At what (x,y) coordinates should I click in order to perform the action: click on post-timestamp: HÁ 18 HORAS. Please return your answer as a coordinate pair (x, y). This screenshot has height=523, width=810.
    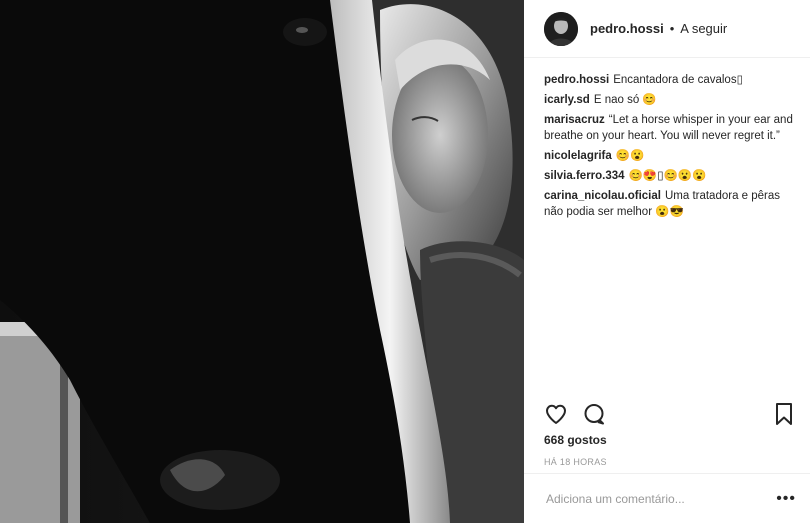
    Looking at the image, I should click on (575, 462).